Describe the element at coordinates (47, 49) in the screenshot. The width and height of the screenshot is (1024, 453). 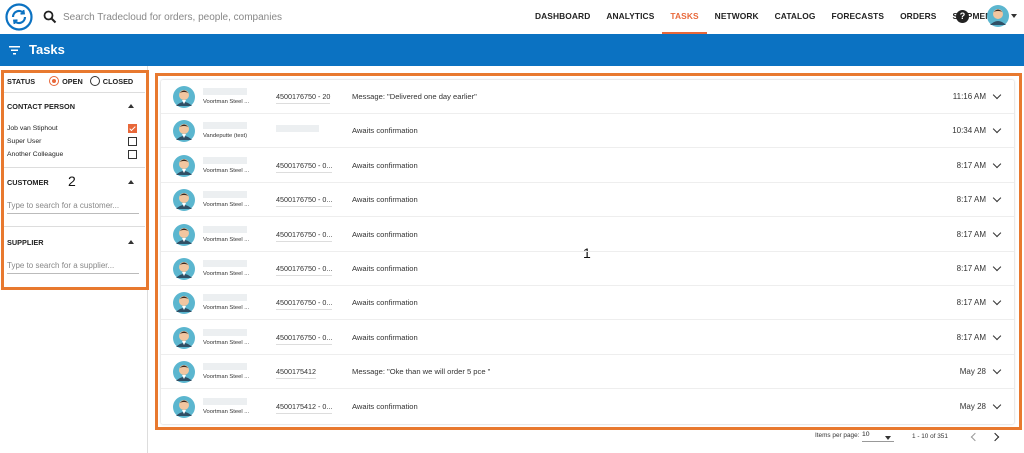
I see `page-title: Tasks` at that location.